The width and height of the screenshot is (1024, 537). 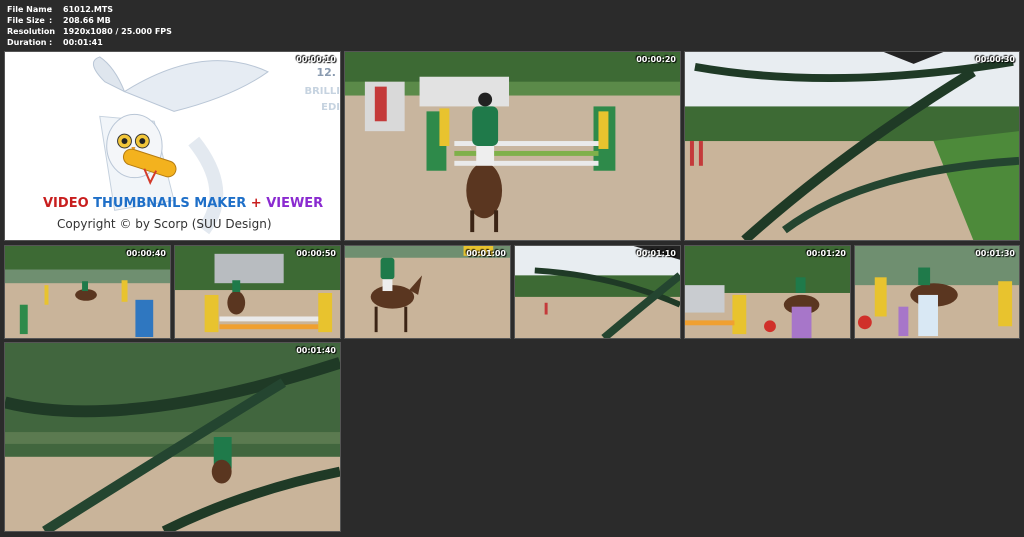 I want to click on thumbnail-3: 00:00:30, so click(x=852, y=146).